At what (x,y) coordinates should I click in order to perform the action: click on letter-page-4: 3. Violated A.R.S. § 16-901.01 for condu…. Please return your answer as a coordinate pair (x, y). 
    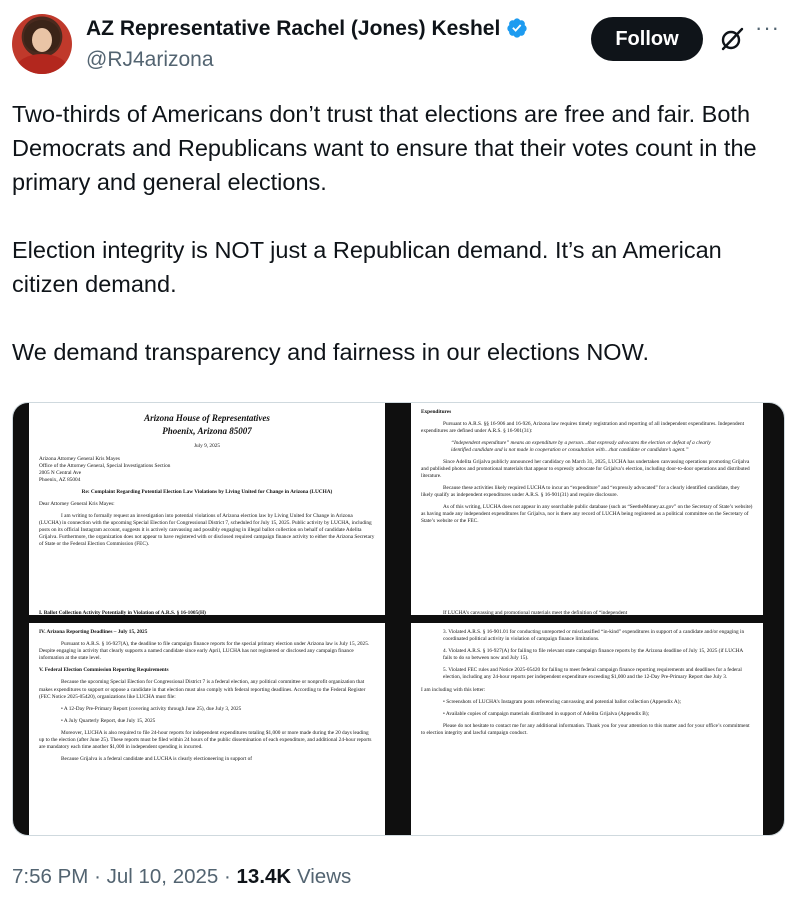
    Looking at the image, I should click on (587, 729).